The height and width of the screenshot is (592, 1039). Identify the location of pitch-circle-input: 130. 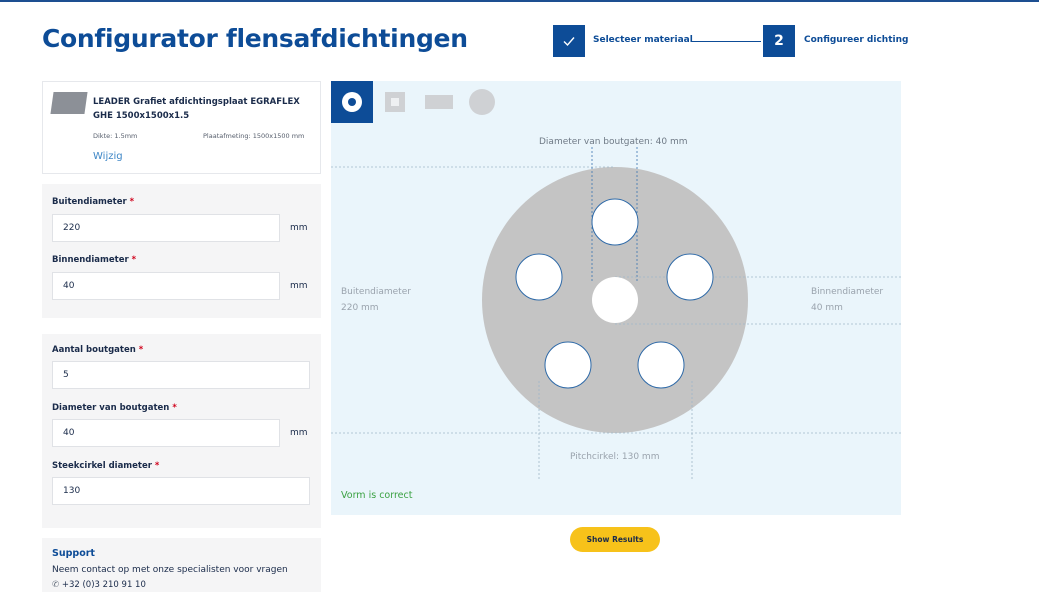
(181, 491).